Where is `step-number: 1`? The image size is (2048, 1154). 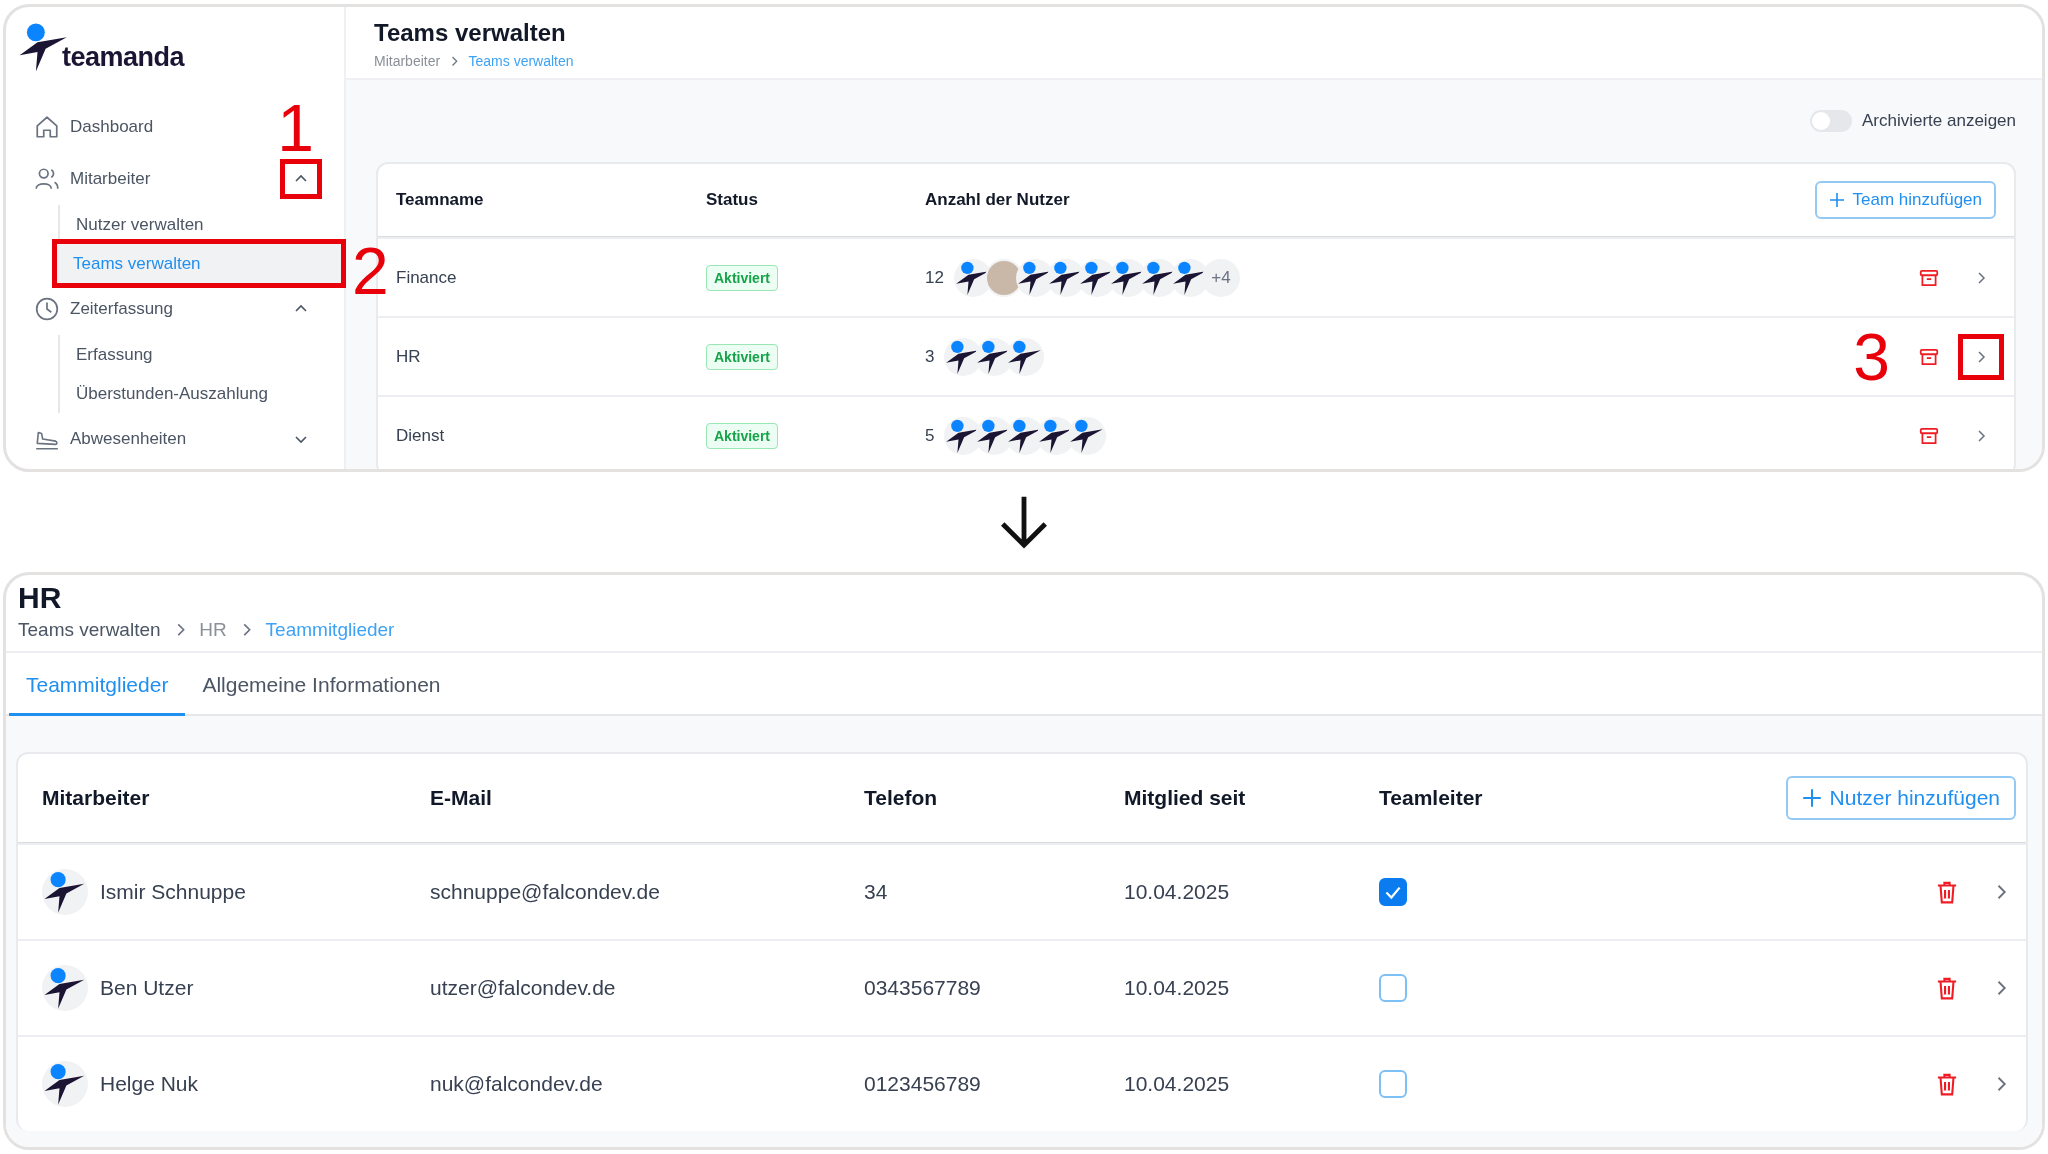
step-number: 1 is located at coordinates (295, 128).